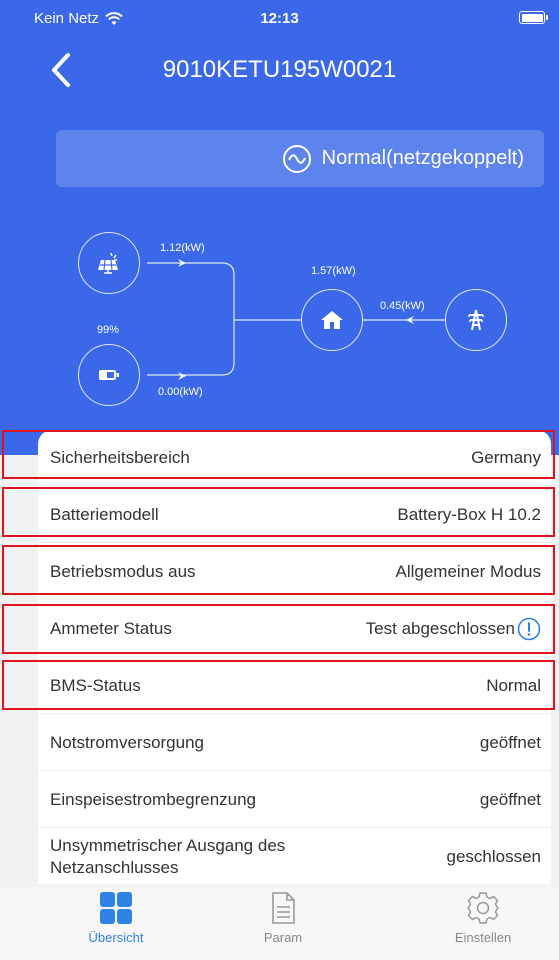 This screenshot has height=960, width=559. I want to click on row-label: BMS-Status, so click(95, 685).